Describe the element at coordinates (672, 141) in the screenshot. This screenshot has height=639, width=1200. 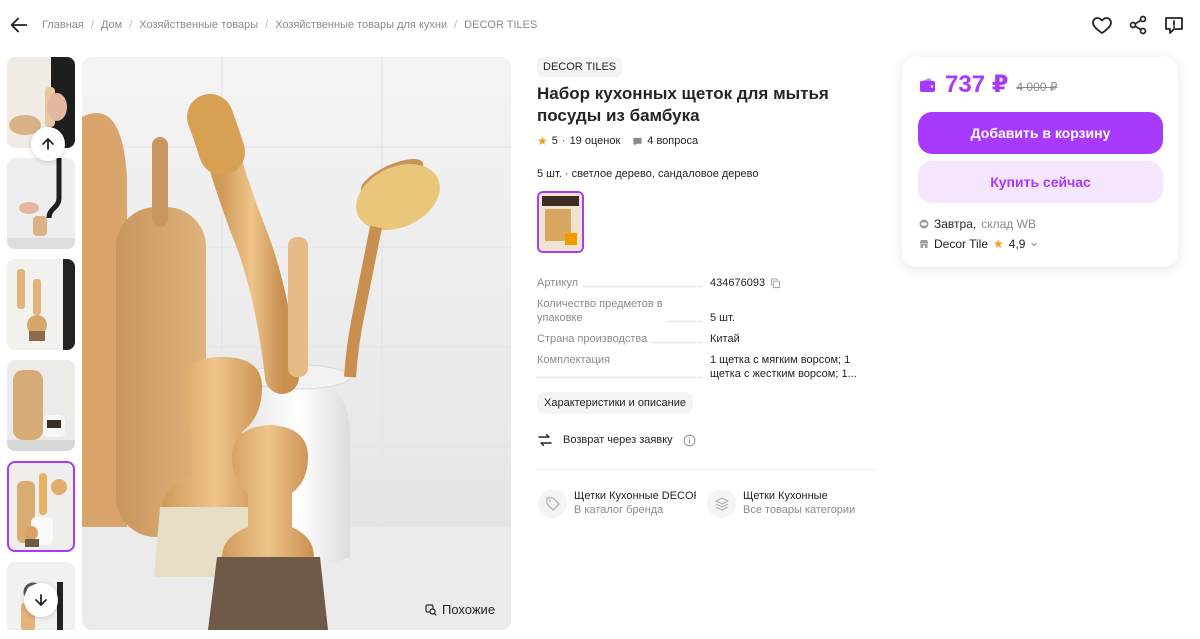
I see `questions-link: 4 вопроса` at that location.